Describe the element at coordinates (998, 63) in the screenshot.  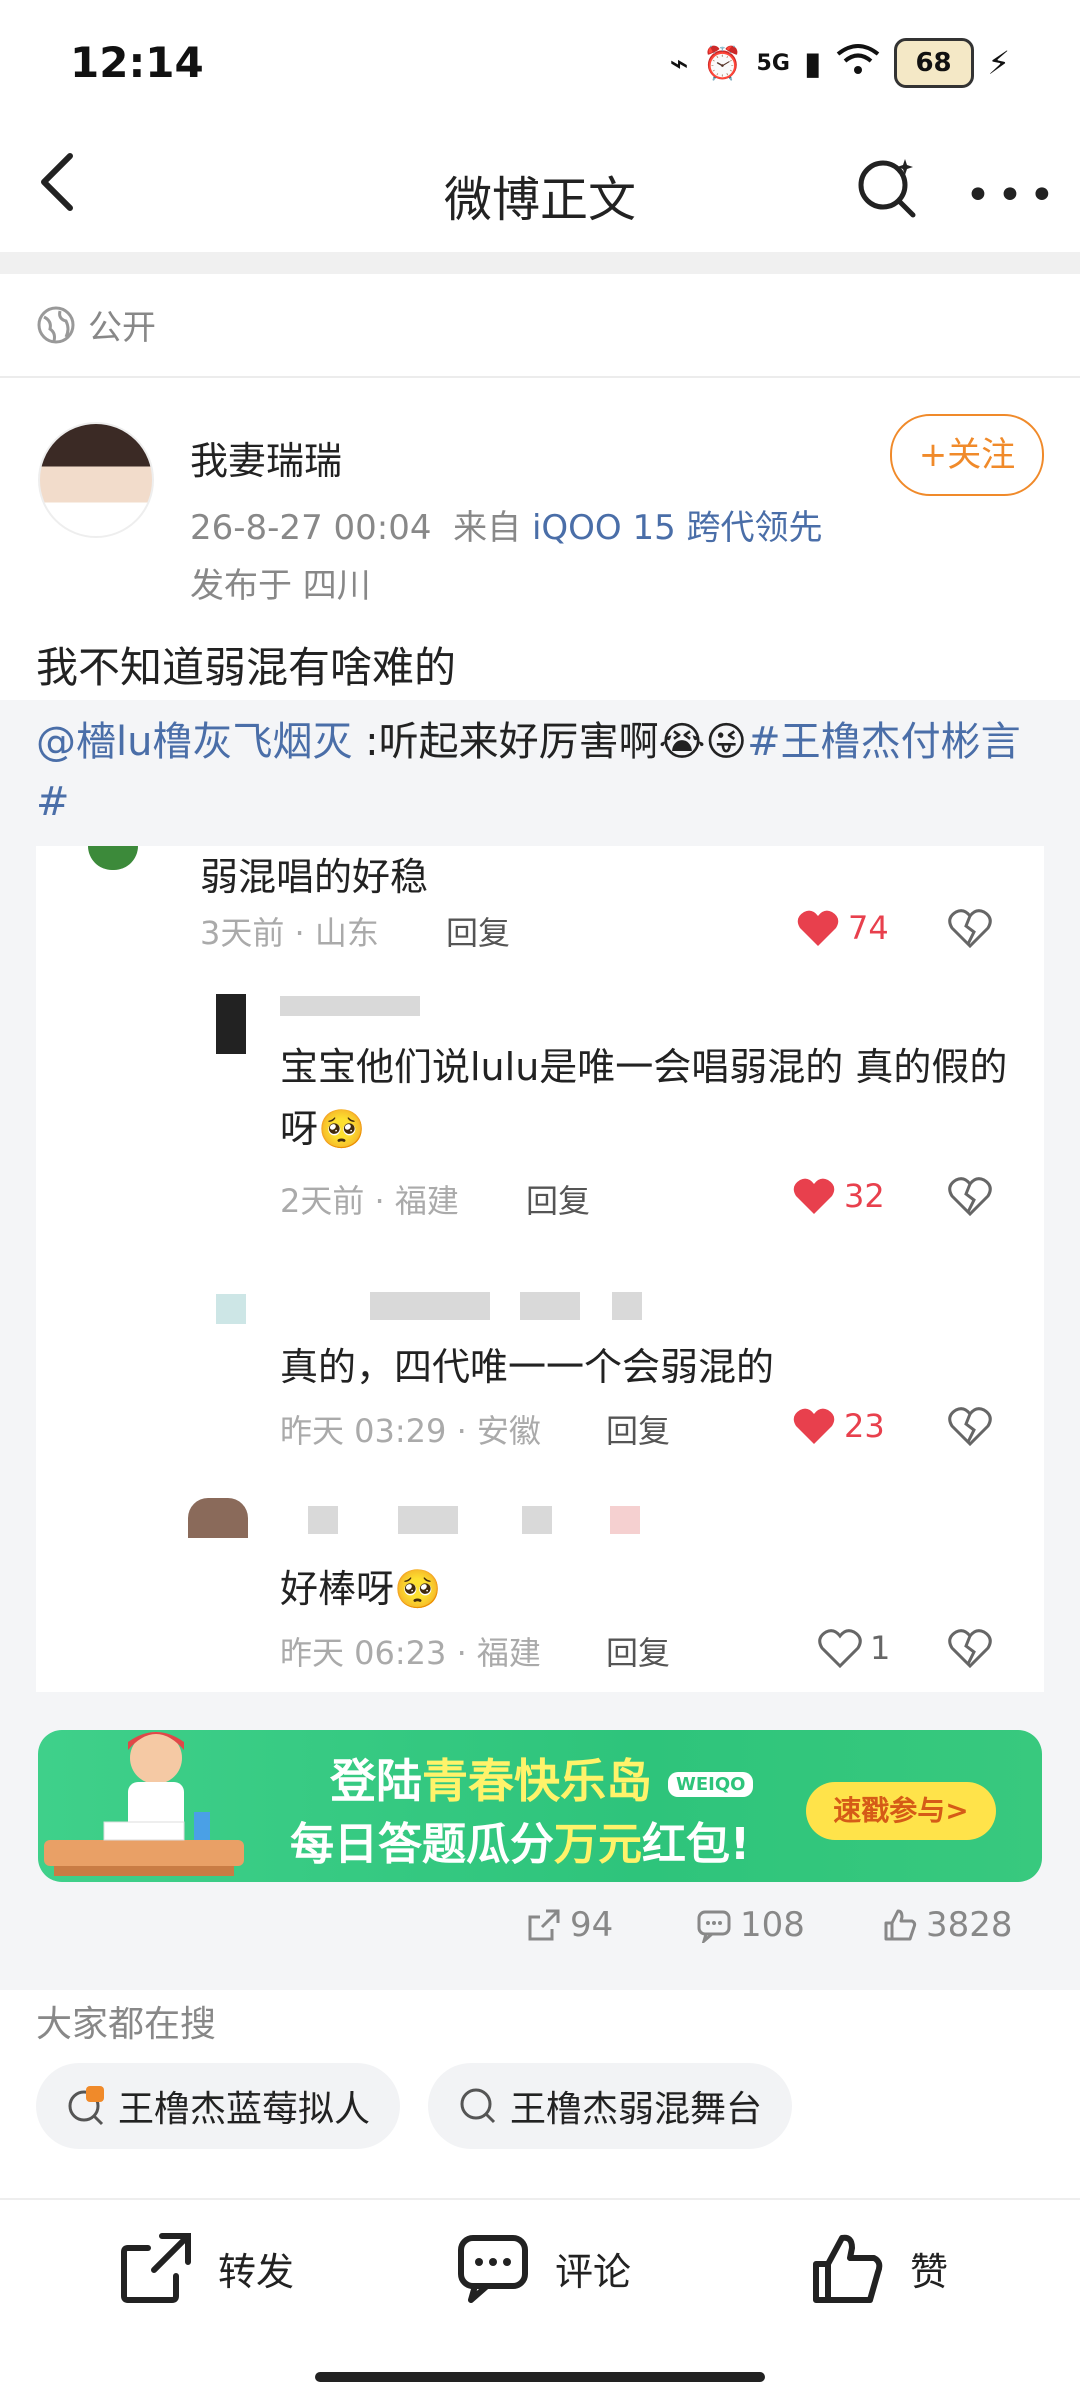
I see `charging-icon: ⚡` at that location.